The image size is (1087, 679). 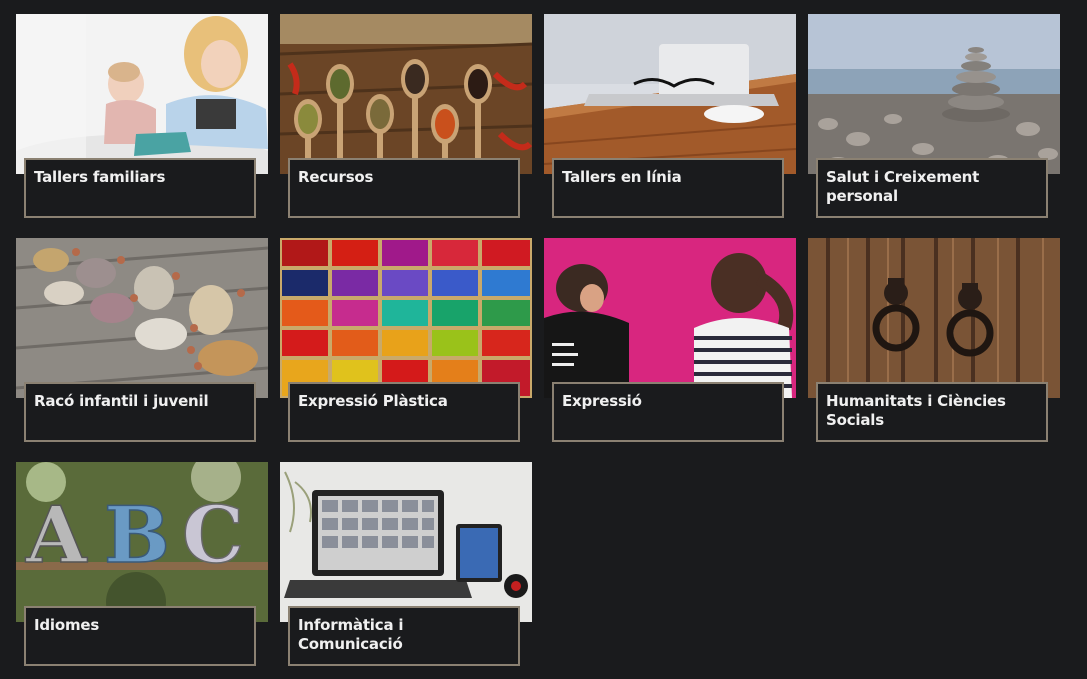 I want to click on category-label: Racó infantil i juvenil, so click(x=140, y=412).